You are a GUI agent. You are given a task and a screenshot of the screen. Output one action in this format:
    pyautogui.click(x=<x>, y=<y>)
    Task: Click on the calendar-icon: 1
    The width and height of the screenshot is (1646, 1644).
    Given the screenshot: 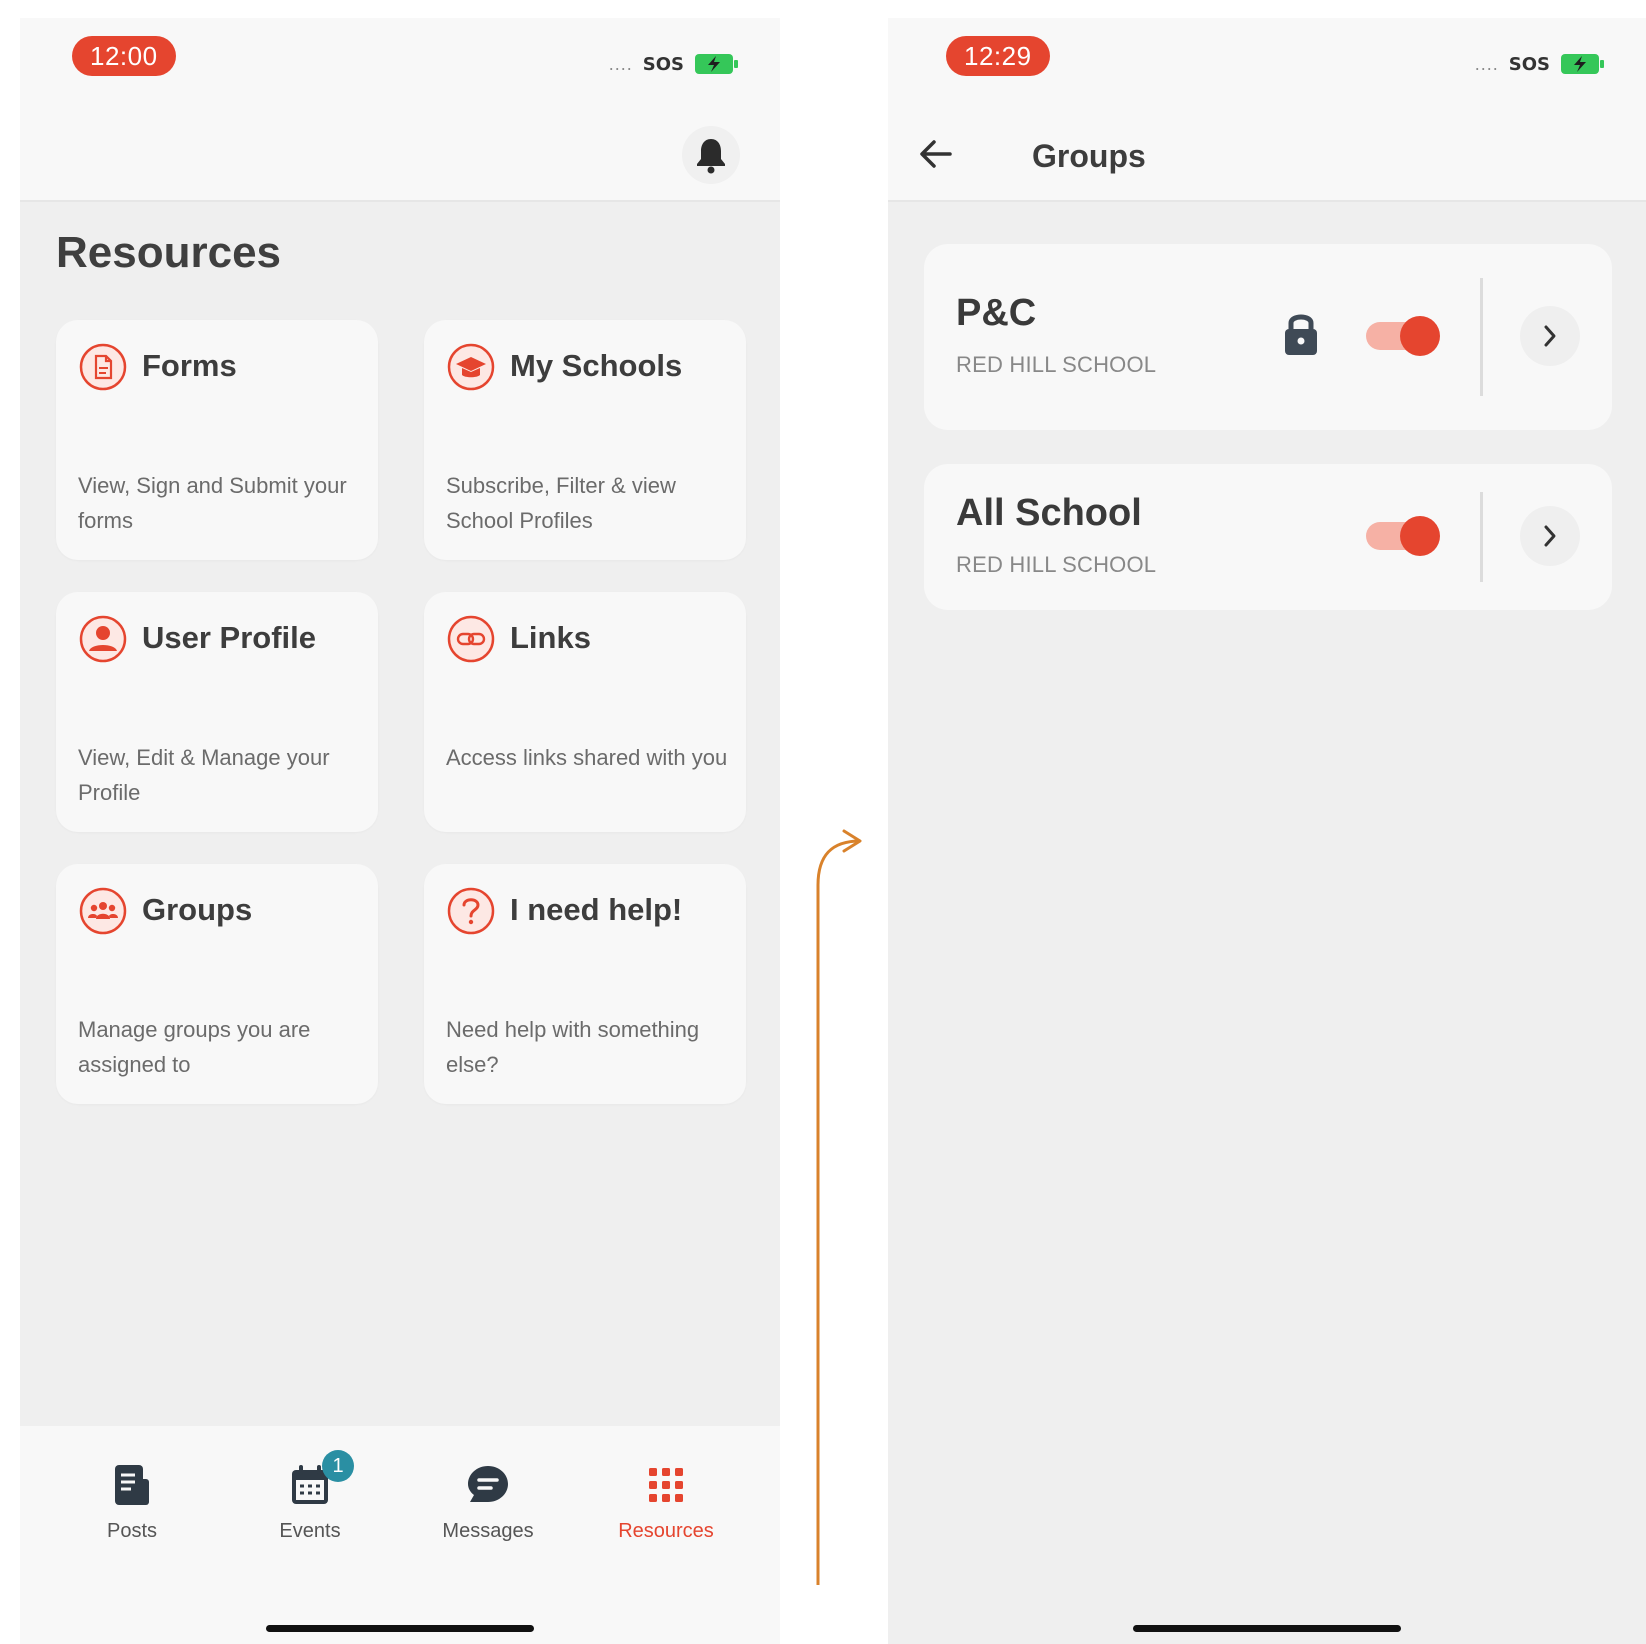 What is the action you would take?
    pyautogui.click(x=310, y=1480)
    